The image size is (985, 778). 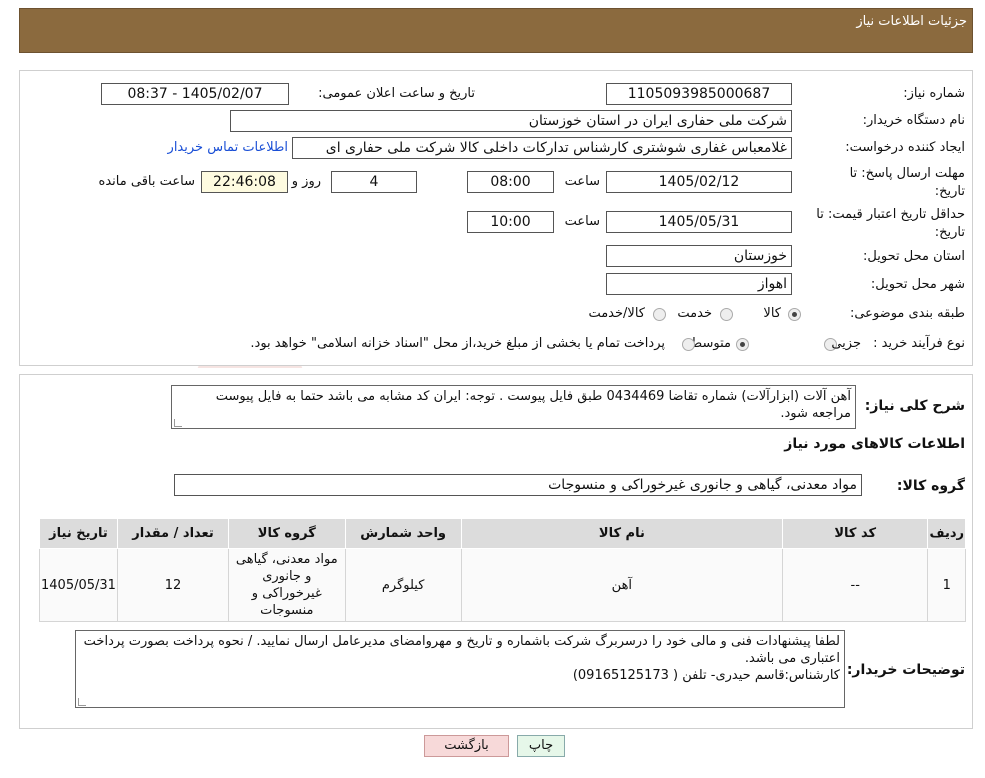 What do you see at coordinates (622, 533) in the screenshot?
I see `column-header-name: نام کالا` at bounding box center [622, 533].